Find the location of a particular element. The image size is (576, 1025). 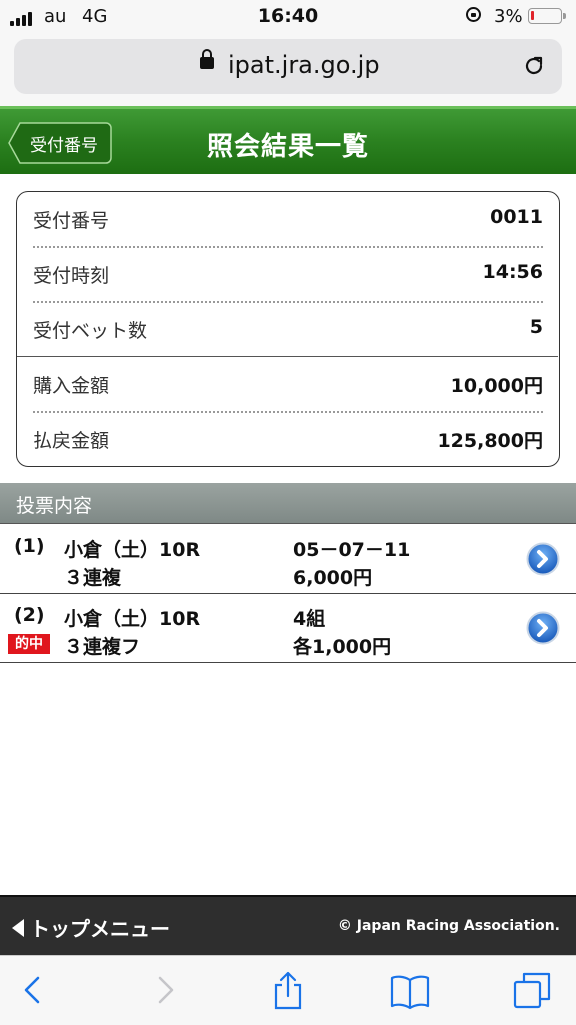

bet-combination: 05－07－11 is located at coordinates (352, 550).